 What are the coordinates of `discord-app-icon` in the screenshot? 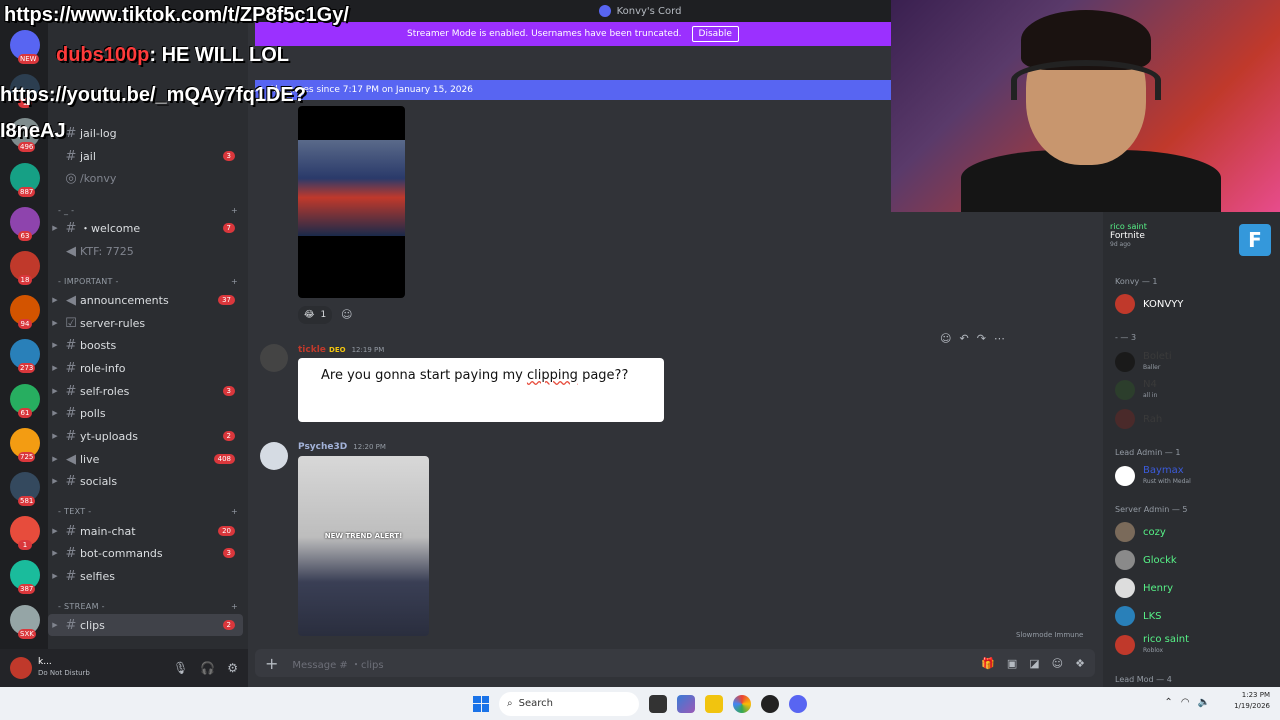 It's located at (798, 703).